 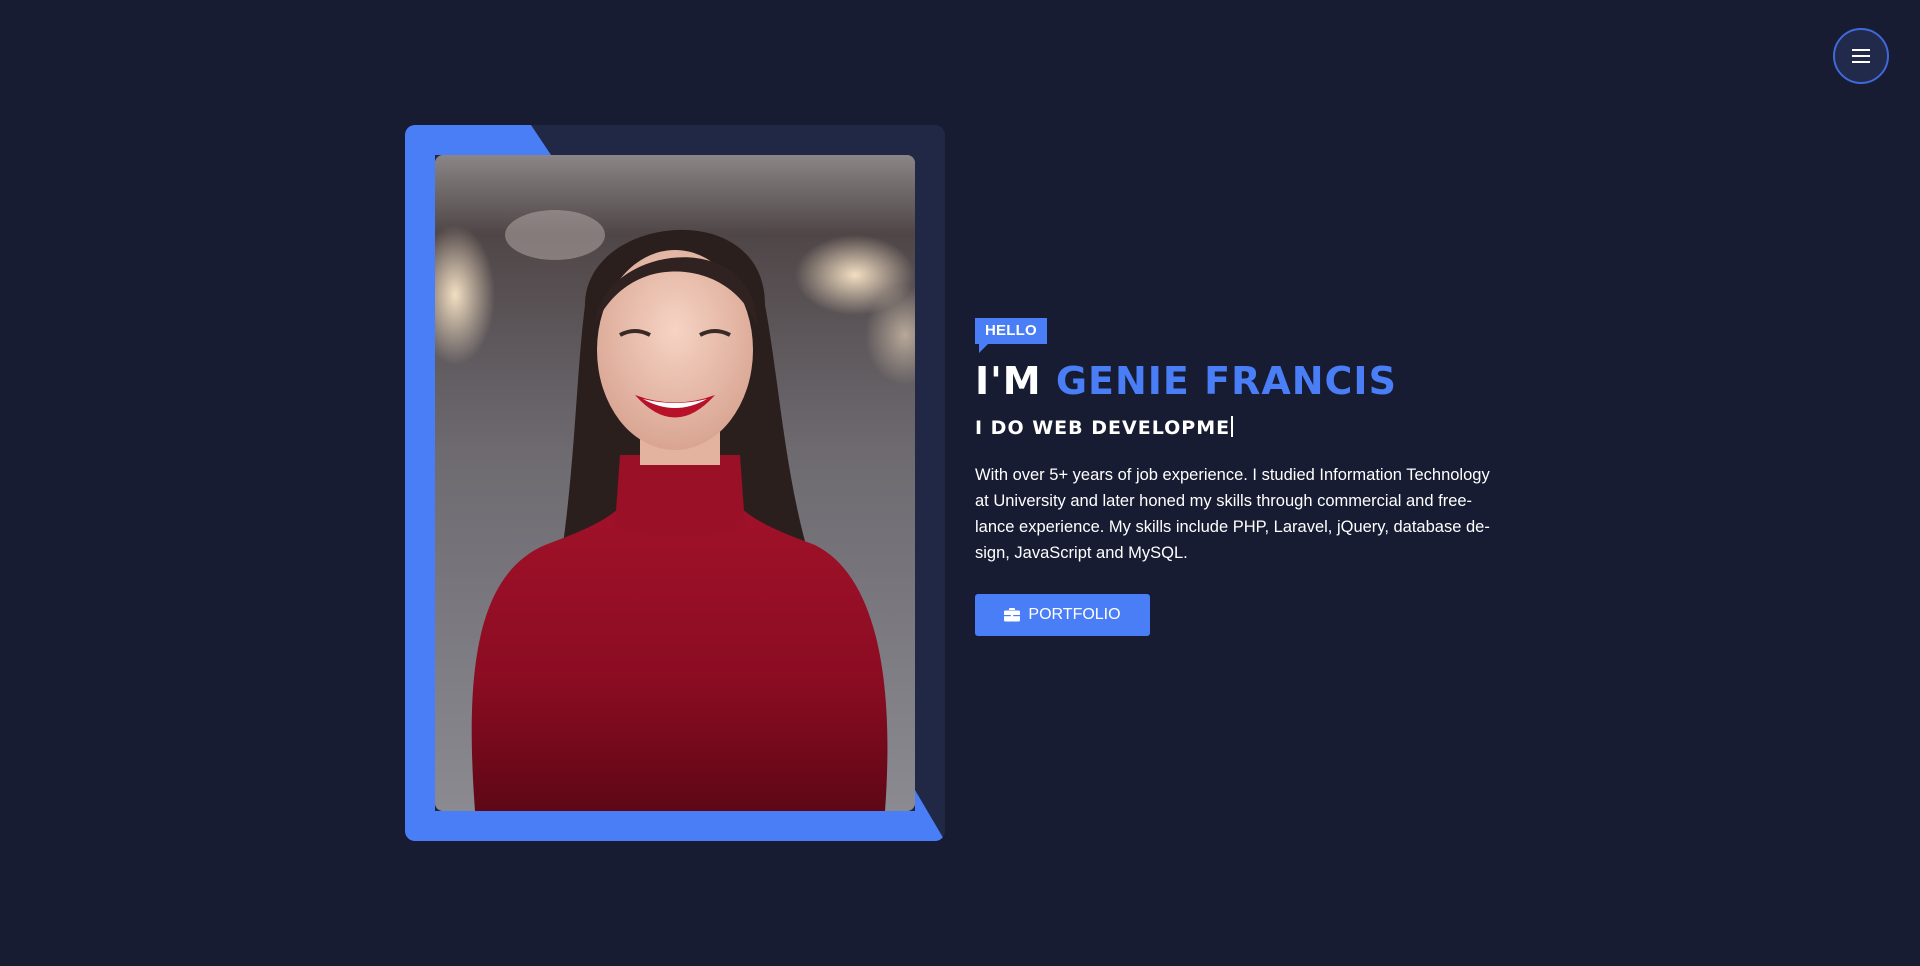 What do you see at coordinates (1008, 381) in the screenshot?
I see `title-prefix: I'M` at bounding box center [1008, 381].